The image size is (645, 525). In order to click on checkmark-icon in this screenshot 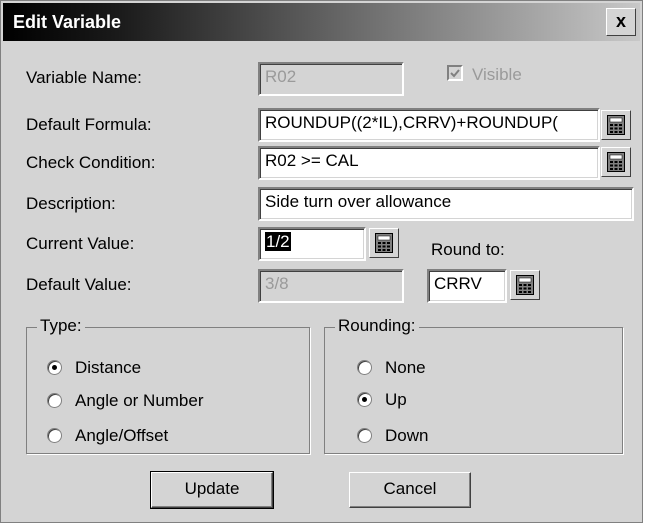, I will do `click(455, 73)`.